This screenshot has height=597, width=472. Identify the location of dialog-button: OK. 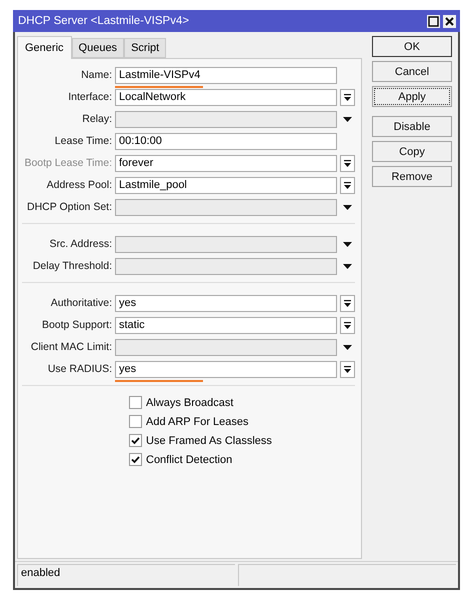
(412, 46).